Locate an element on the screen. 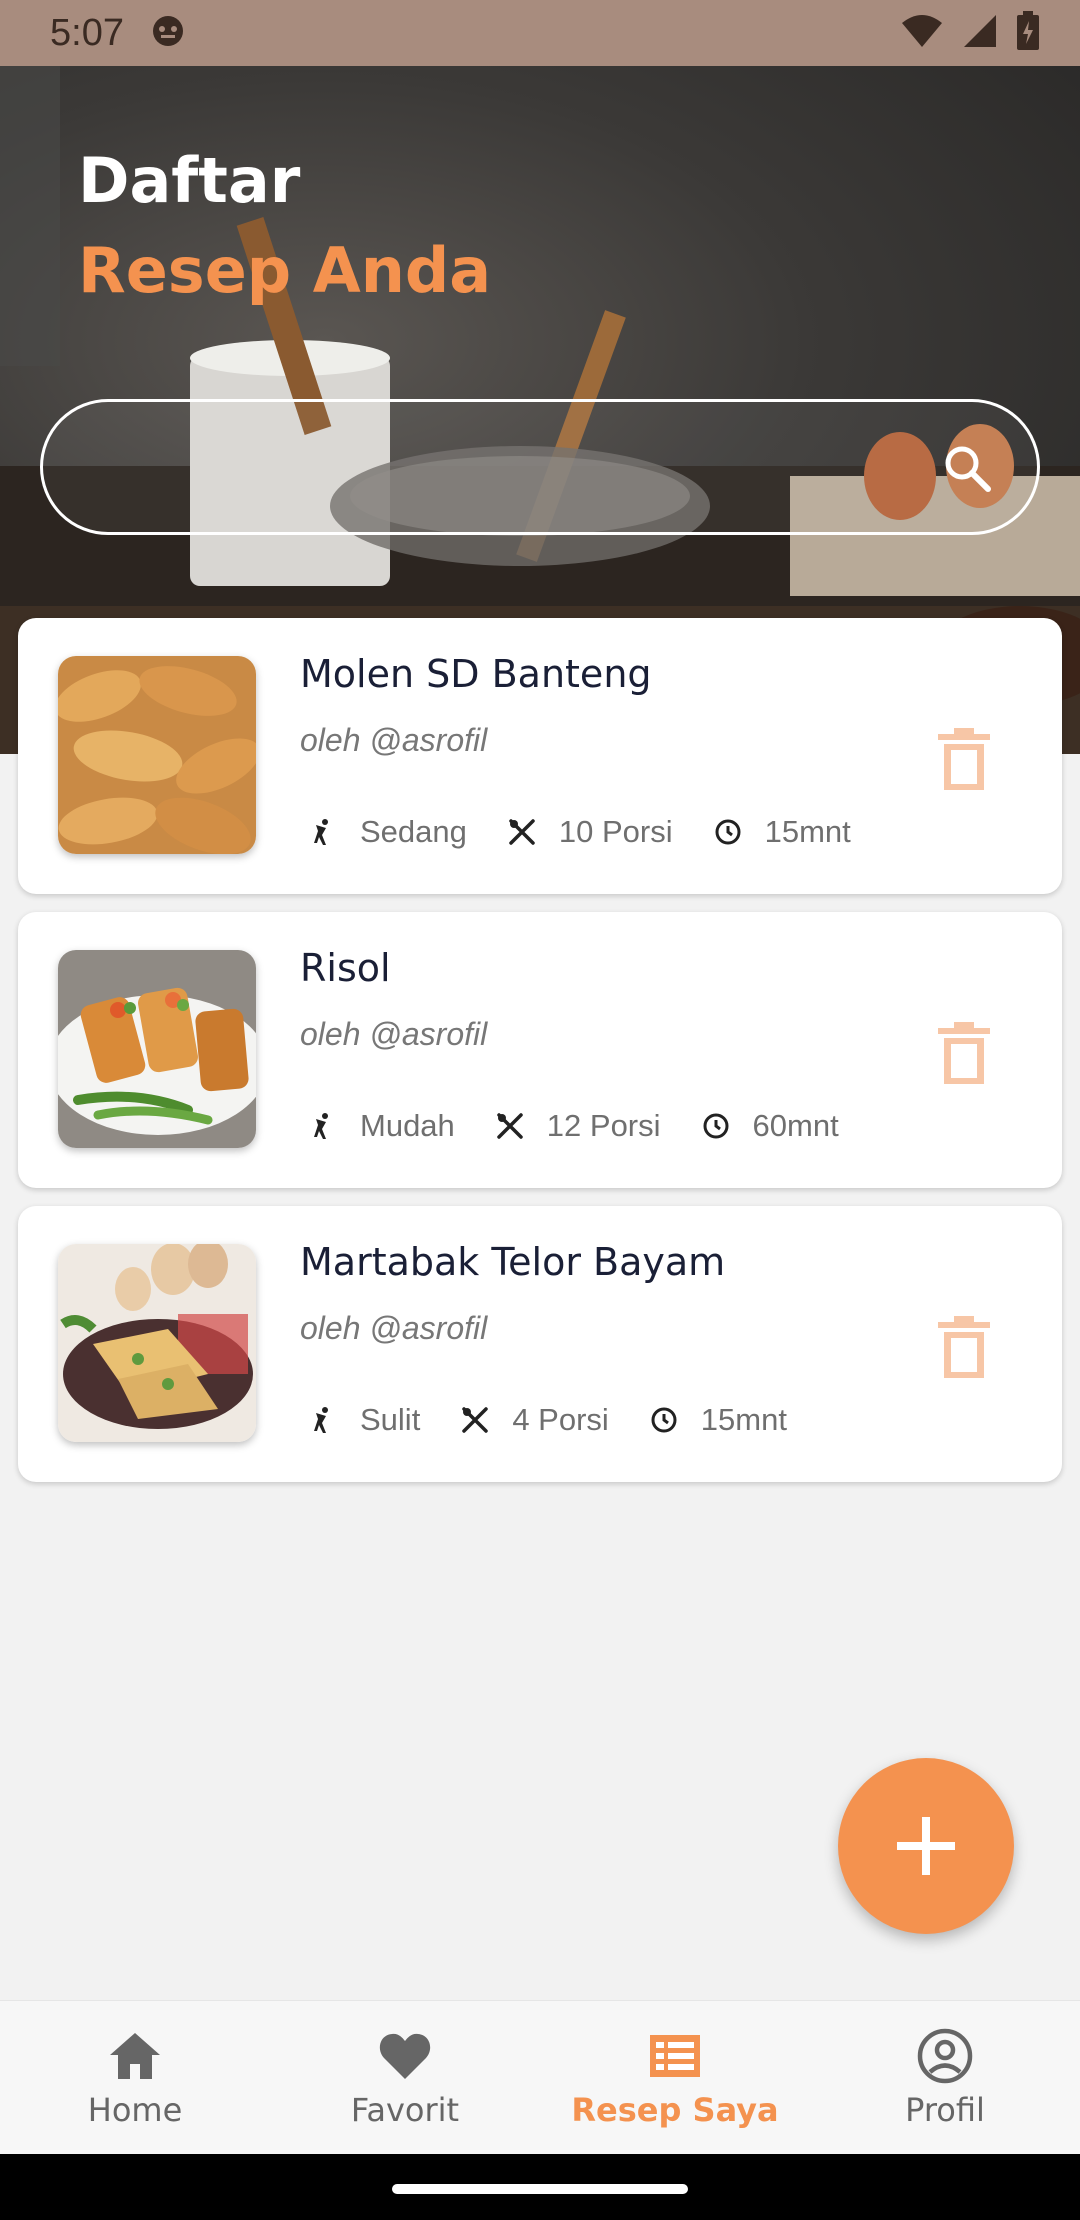  profile-icon is located at coordinates (945, 2055).